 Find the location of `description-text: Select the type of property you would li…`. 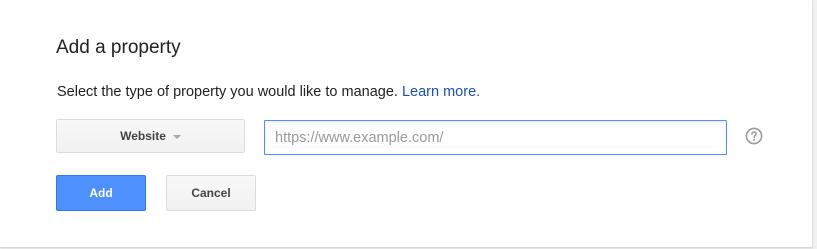

description-text: Select the type of property you would li… is located at coordinates (227, 92).